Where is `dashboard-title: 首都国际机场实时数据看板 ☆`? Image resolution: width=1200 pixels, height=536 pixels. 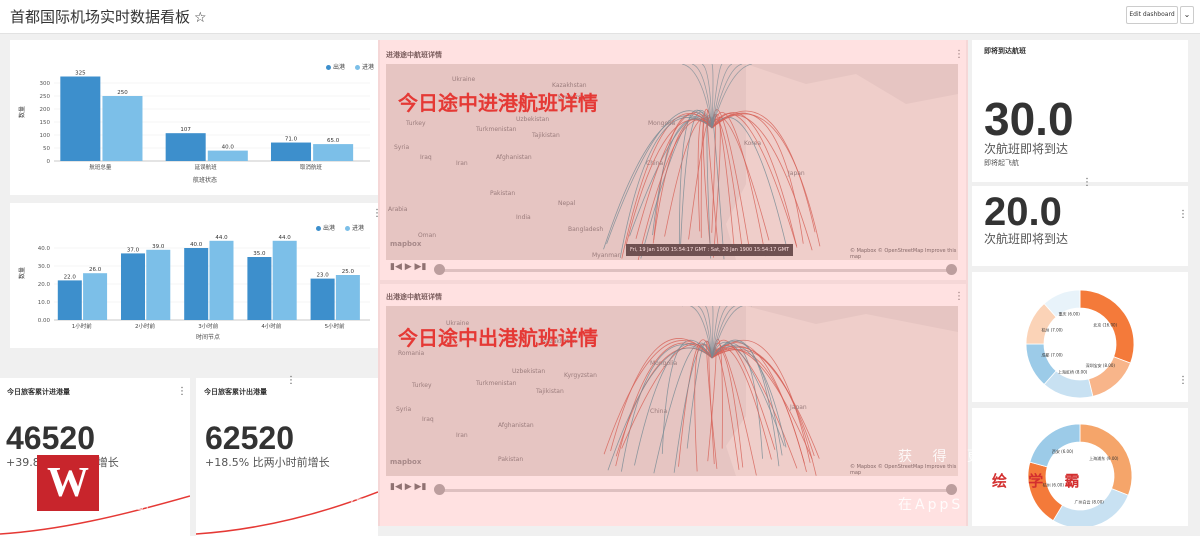
dashboard-title: 首都国际机场实时数据看板 ☆ is located at coordinates (108, 16).